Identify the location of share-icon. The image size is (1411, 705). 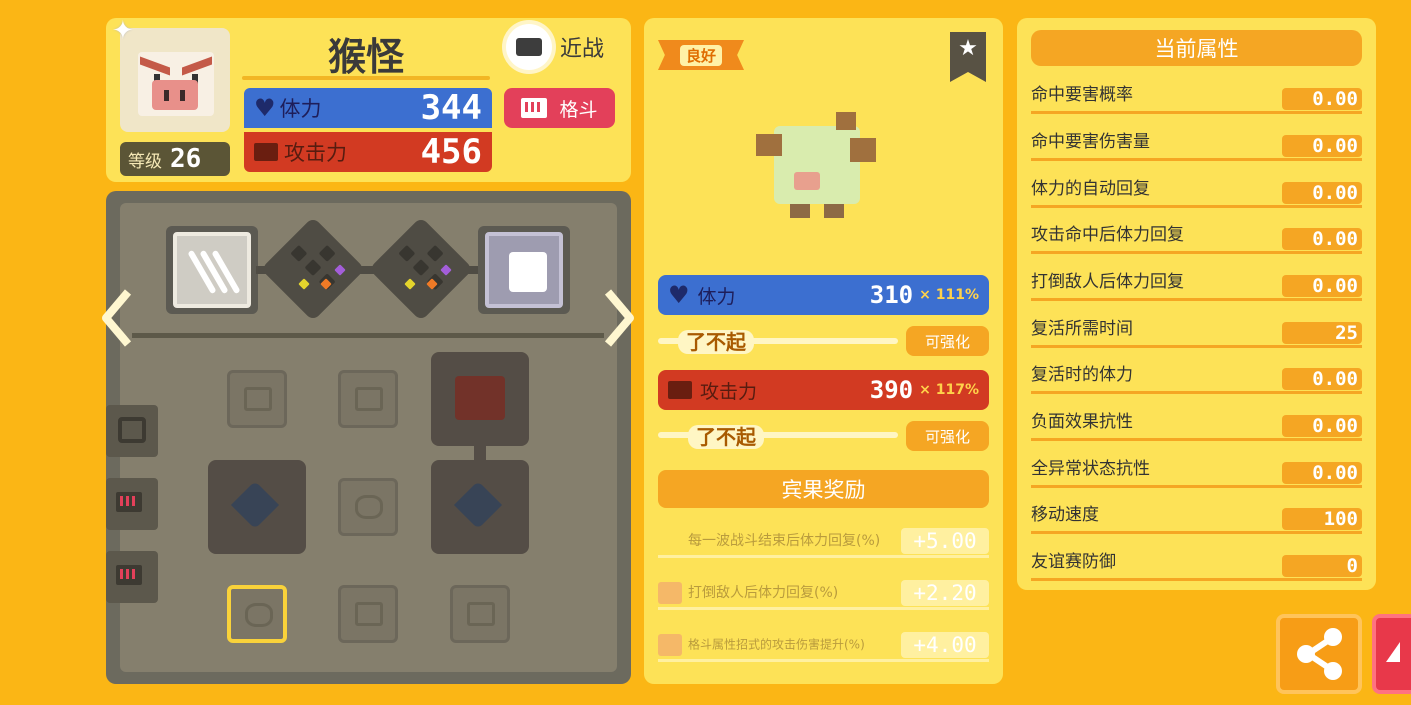
(1319, 654).